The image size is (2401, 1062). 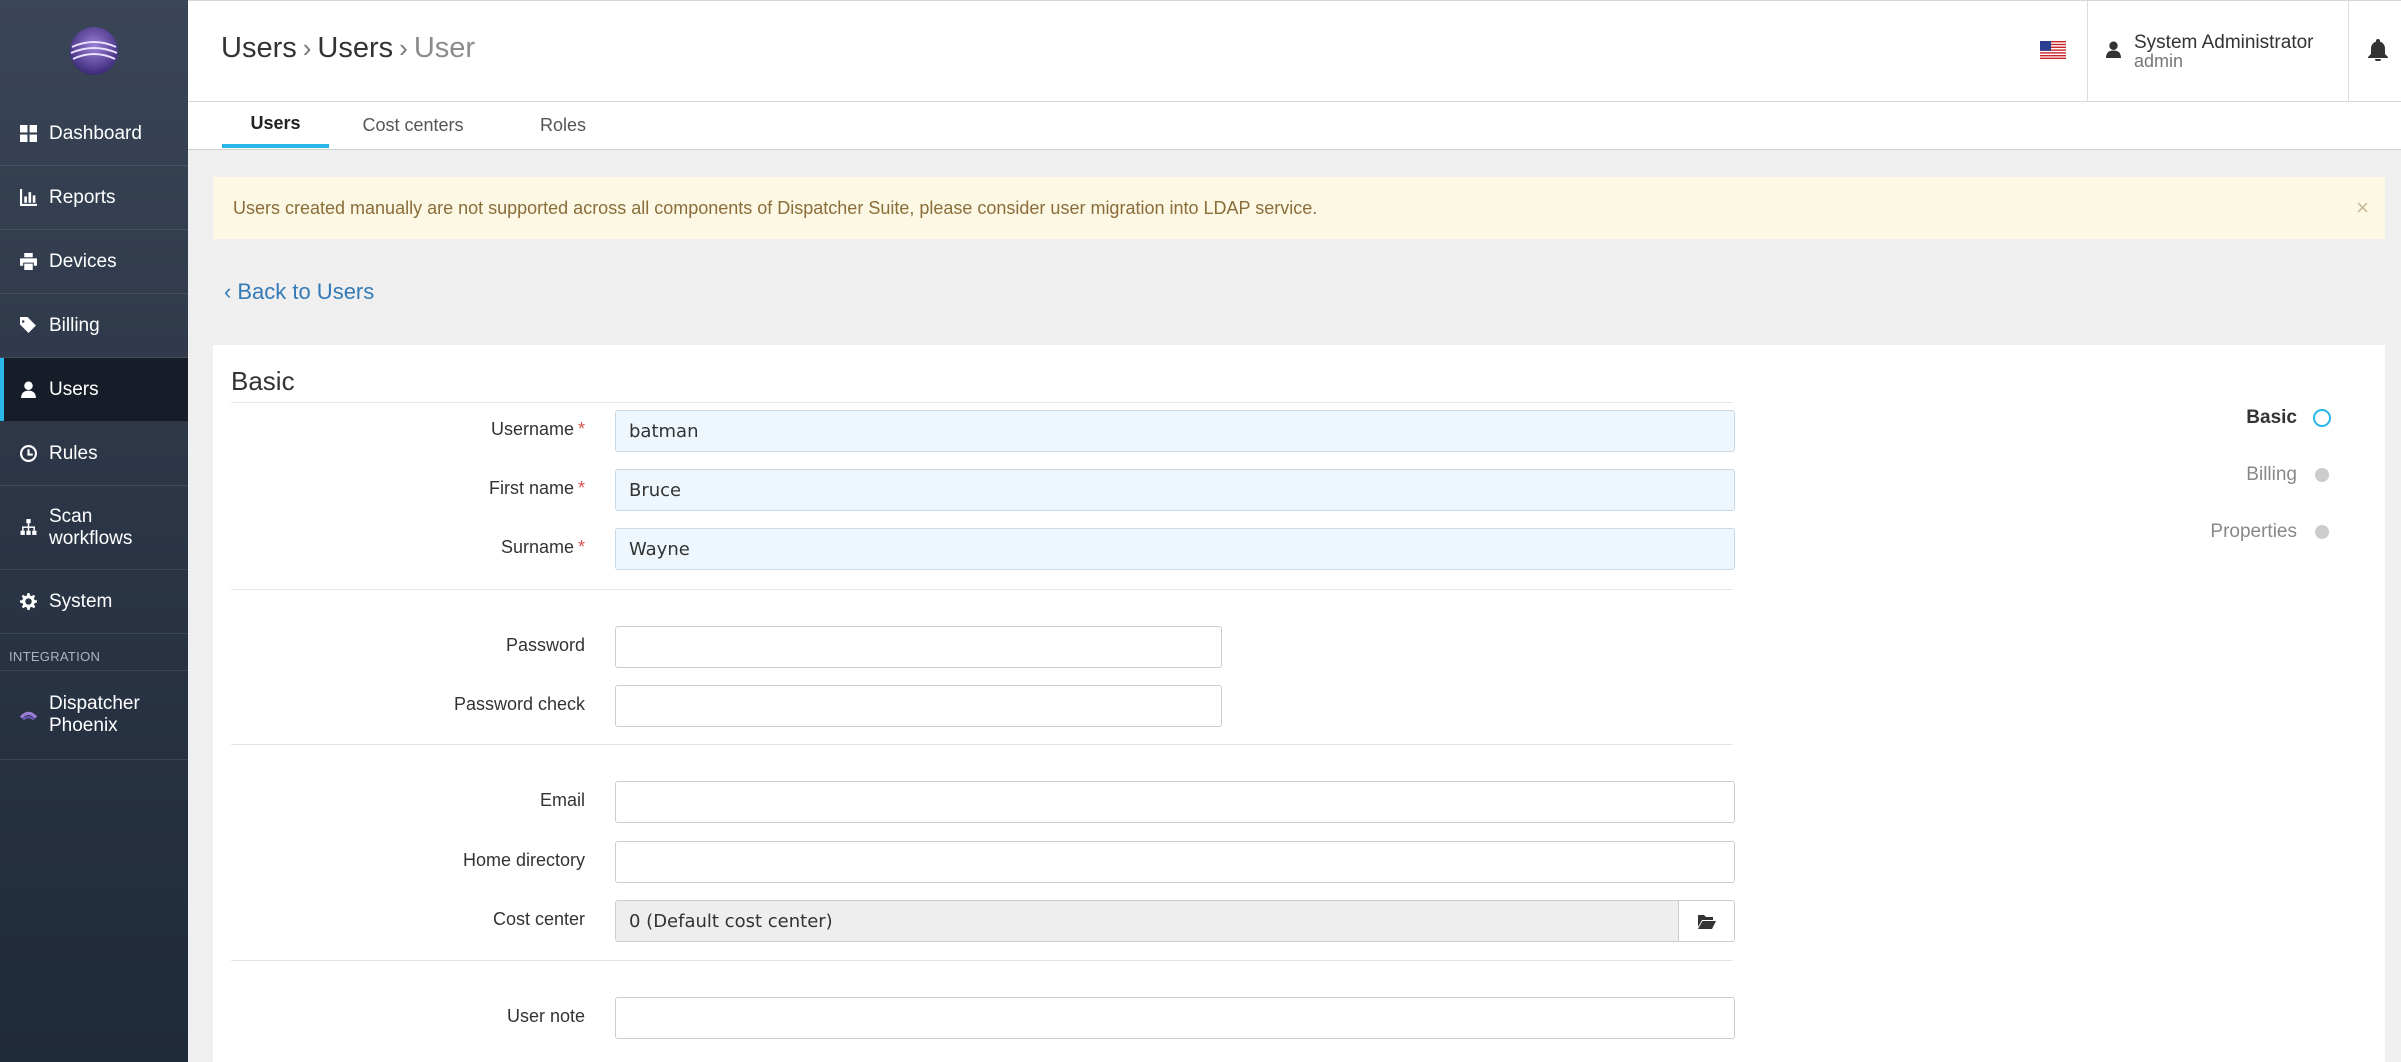 I want to click on step-properties: Properties, so click(x=2270, y=532).